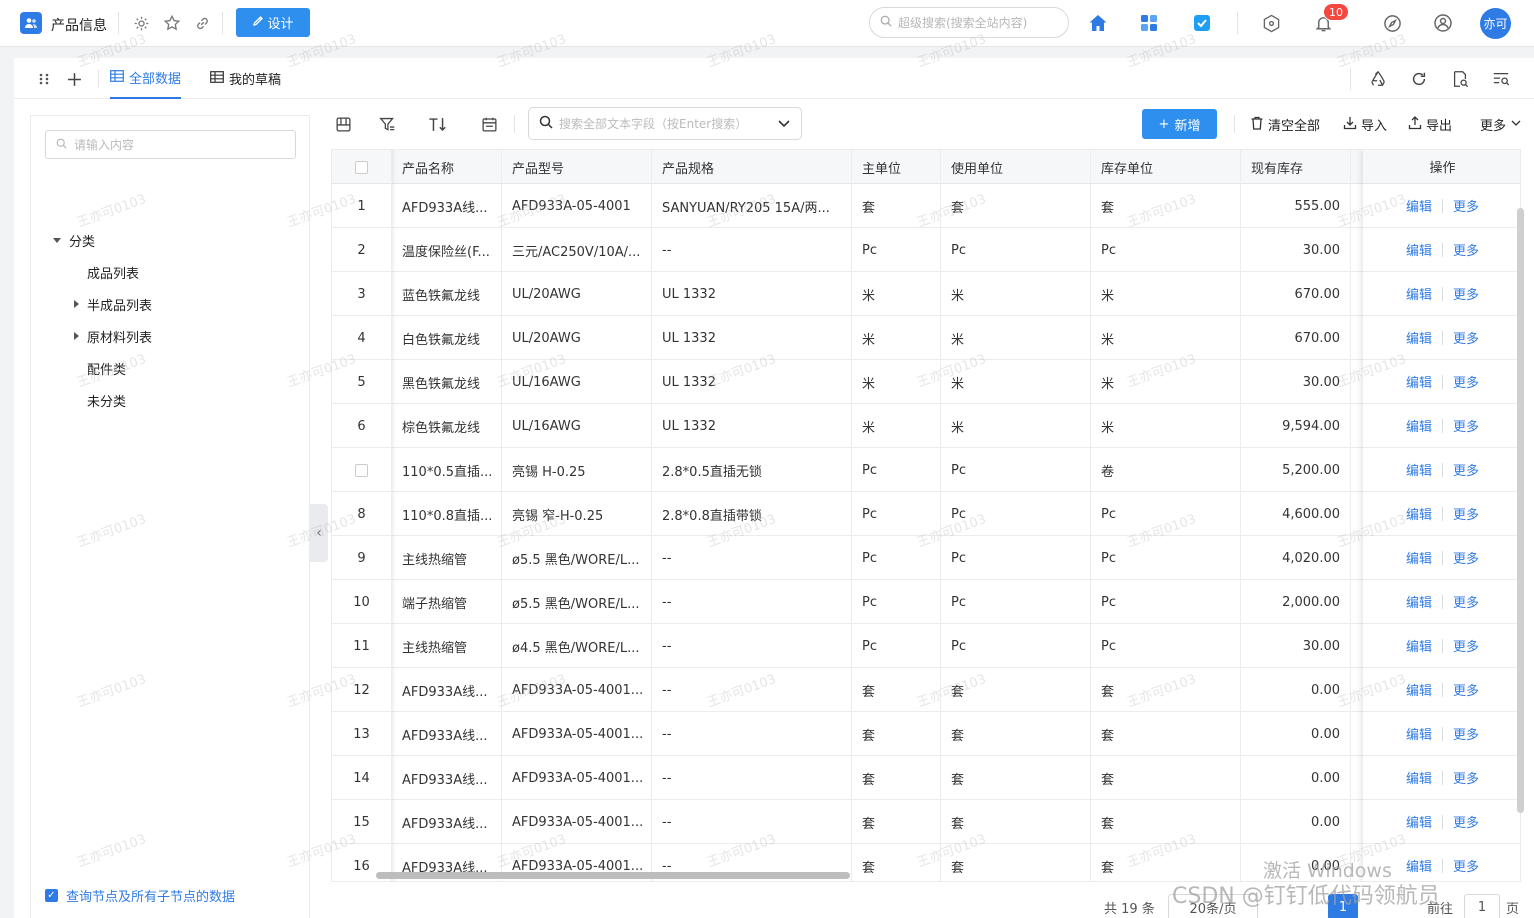  What do you see at coordinates (1460, 79) in the screenshot?
I see `record-search-icon` at bounding box center [1460, 79].